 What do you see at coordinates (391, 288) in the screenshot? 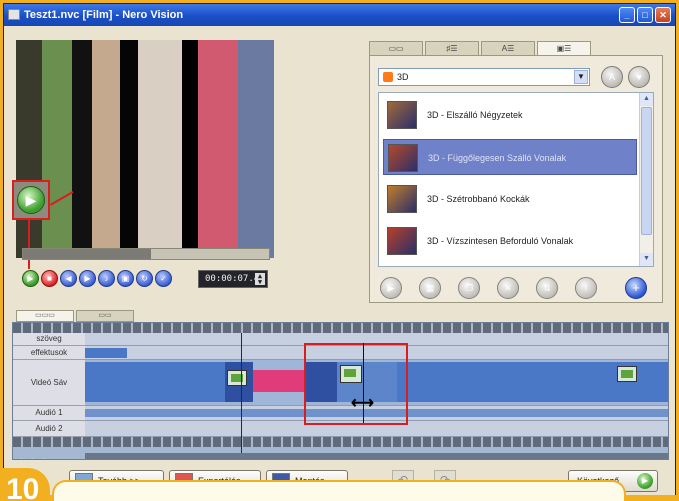
I see `preview-effect-icon: ▶` at bounding box center [391, 288].